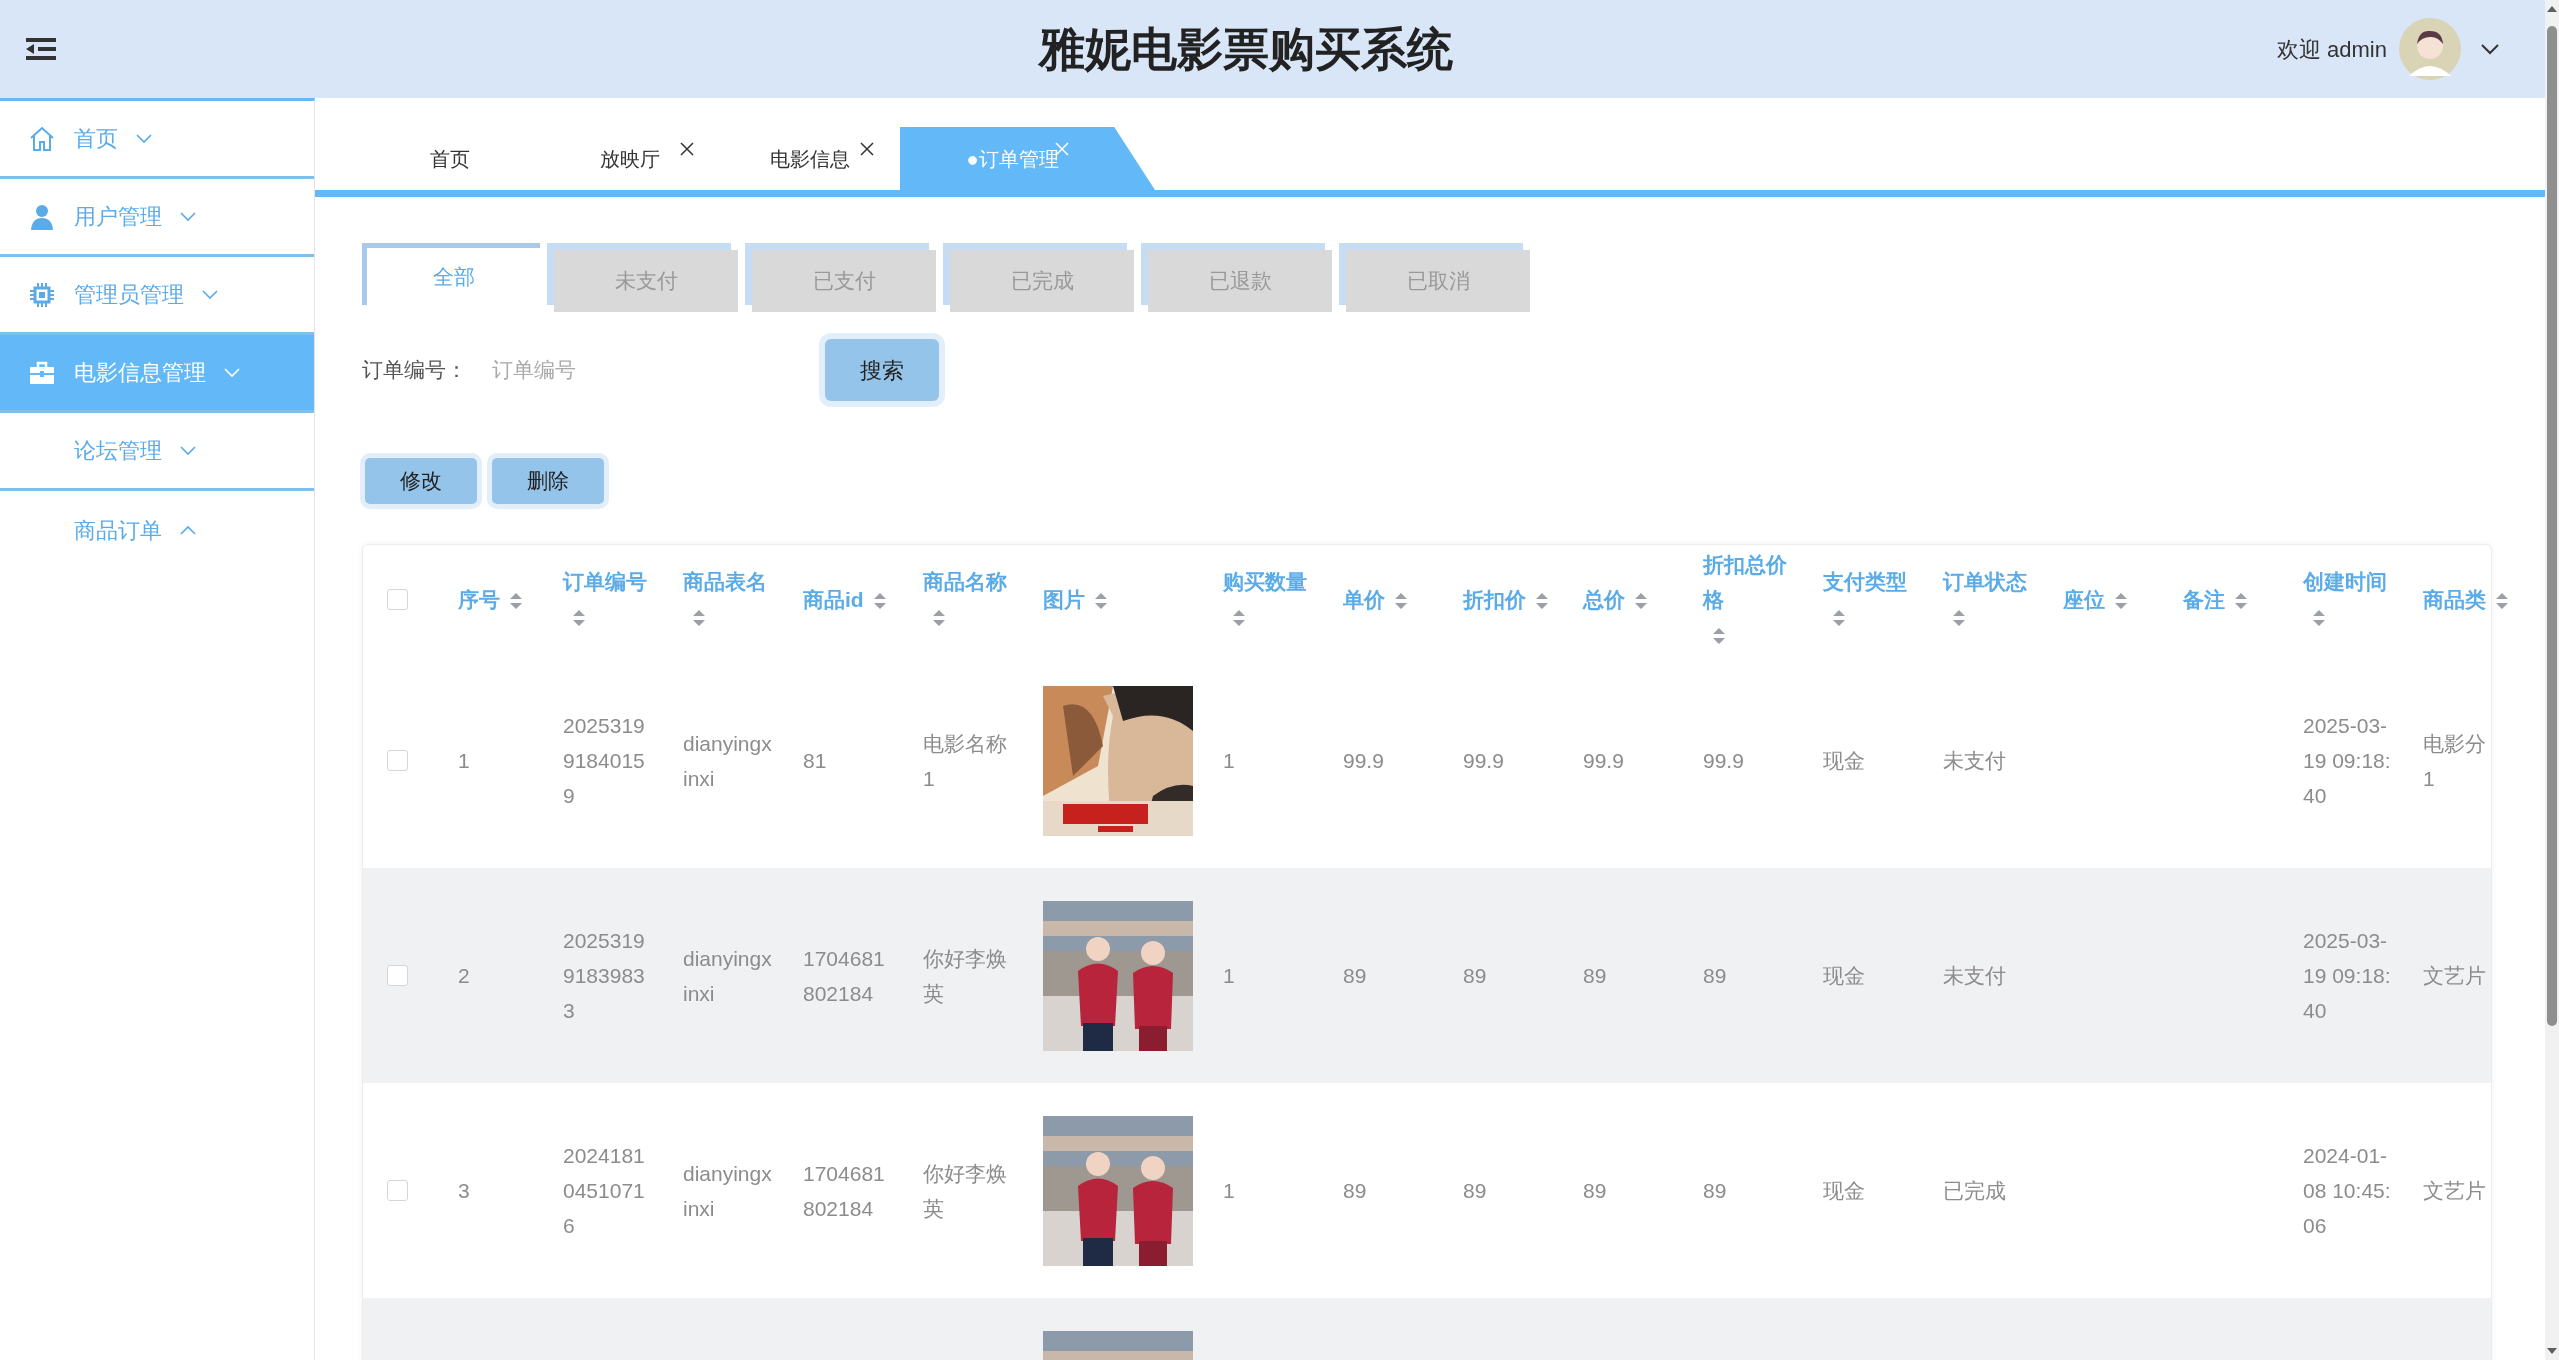 The image size is (2559, 1360). Describe the element at coordinates (157, 374) in the screenshot. I see `sidebar-item: 电影信息管理` at that location.